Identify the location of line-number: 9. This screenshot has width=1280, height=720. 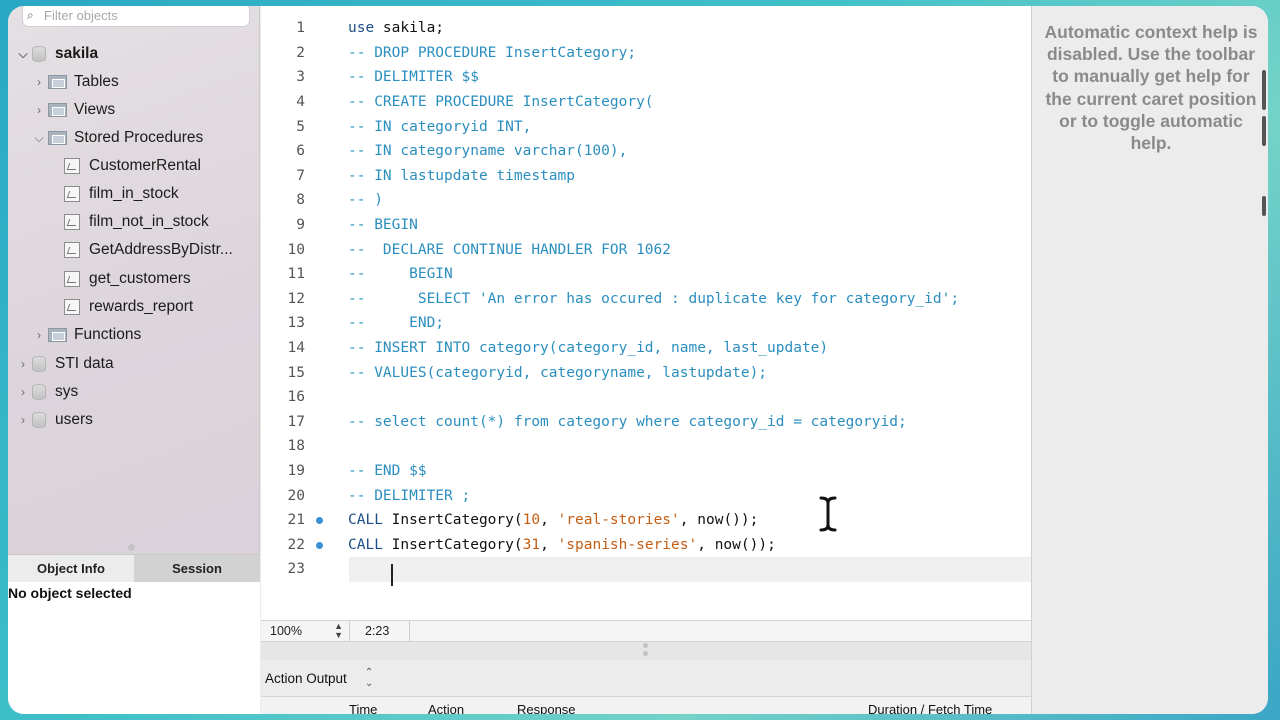
(300, 225).